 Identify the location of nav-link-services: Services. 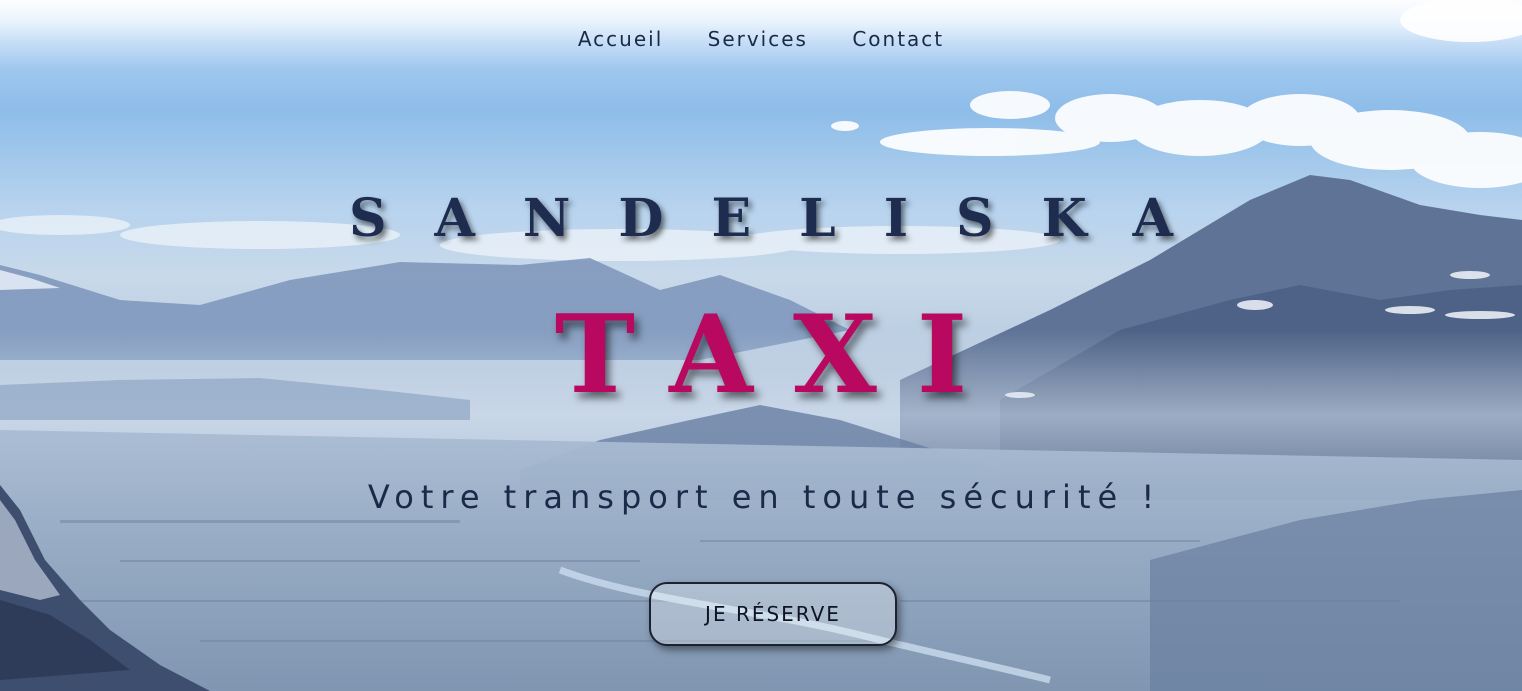
(758, 39).